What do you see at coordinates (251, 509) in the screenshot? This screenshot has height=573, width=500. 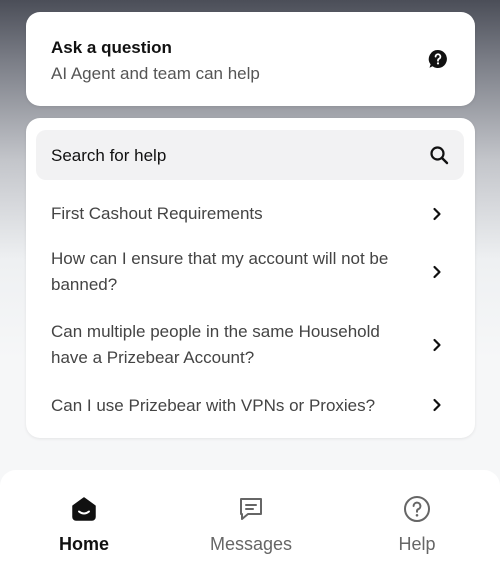 I see `messages-icon` at bounding box center [251, 509].